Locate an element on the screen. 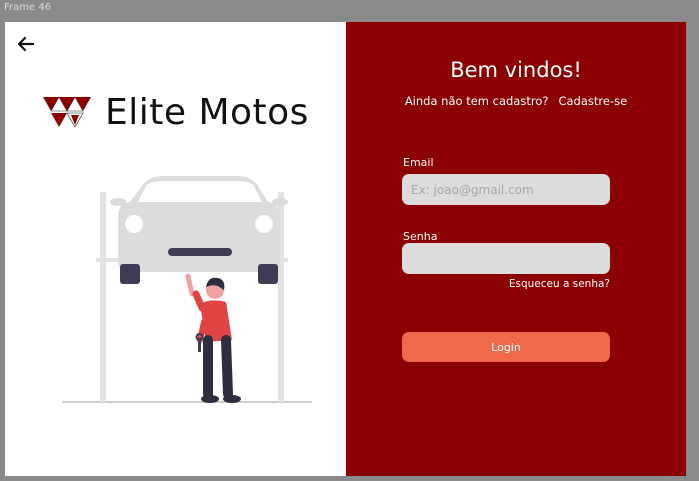 This screenshot has height=481, width=699. forgot-password-link: Esqueceu a senha? is located at coordinates (559, 284).